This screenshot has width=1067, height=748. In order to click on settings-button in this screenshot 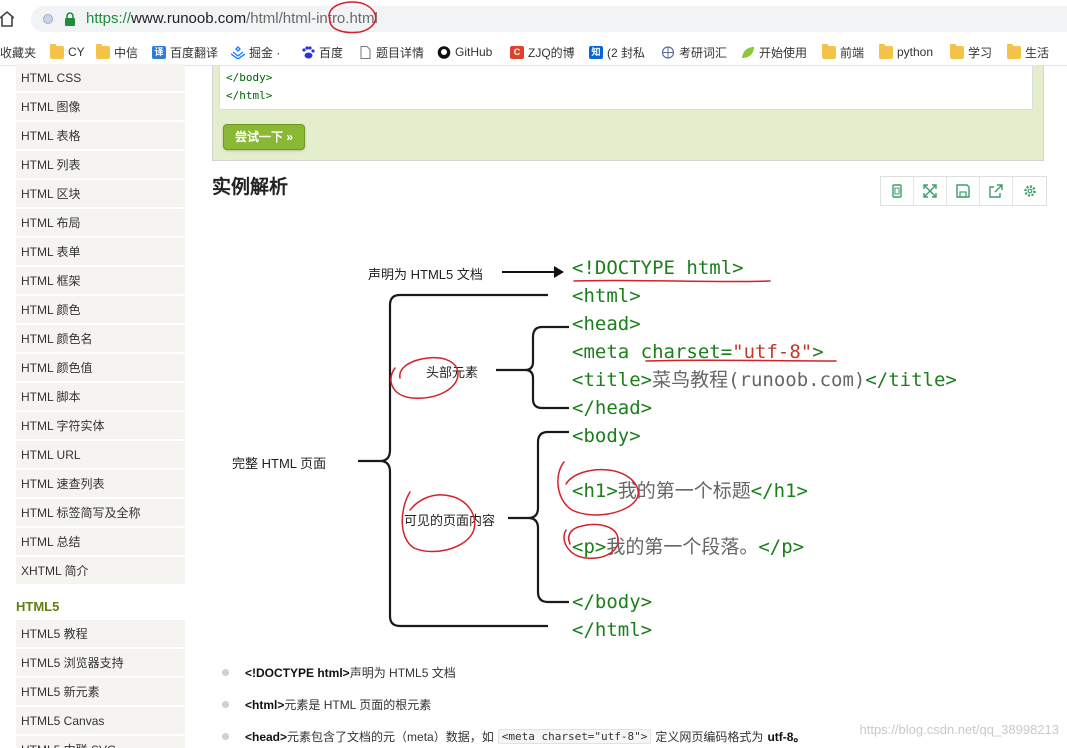, I will do `click(1029, 191)`.